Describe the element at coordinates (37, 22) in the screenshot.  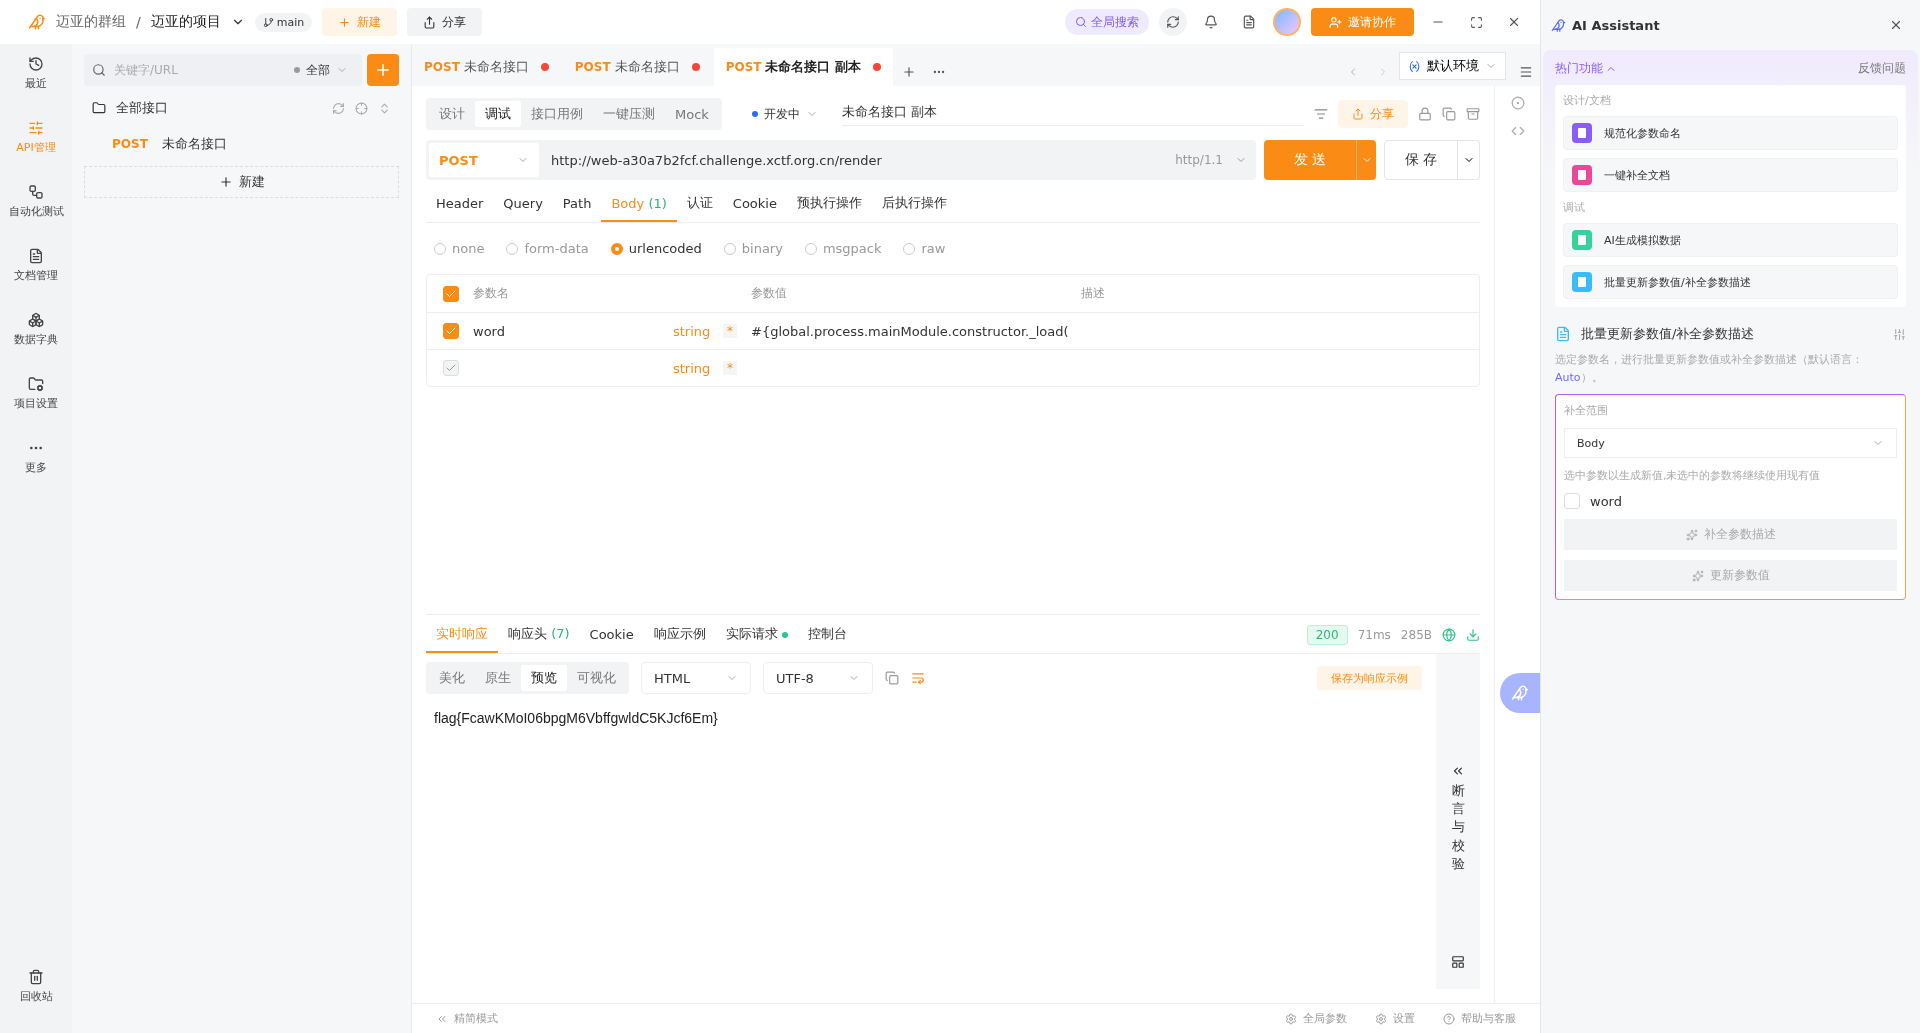
I see `app-logo-icon` at that location.